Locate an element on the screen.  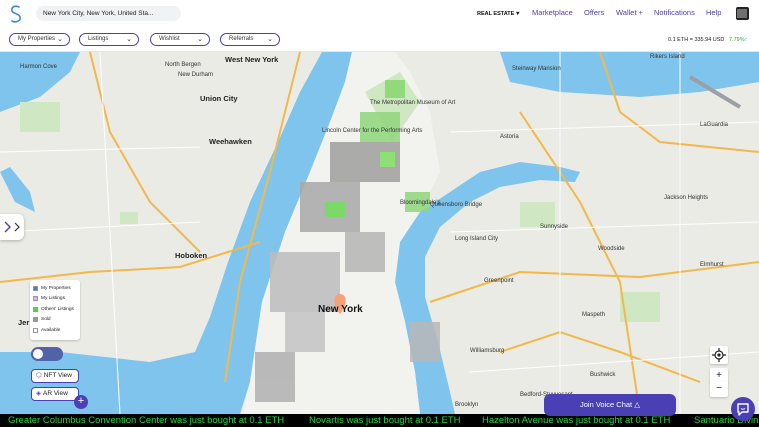
nav-notifications: Notifications is located at coordinates (674, 12).